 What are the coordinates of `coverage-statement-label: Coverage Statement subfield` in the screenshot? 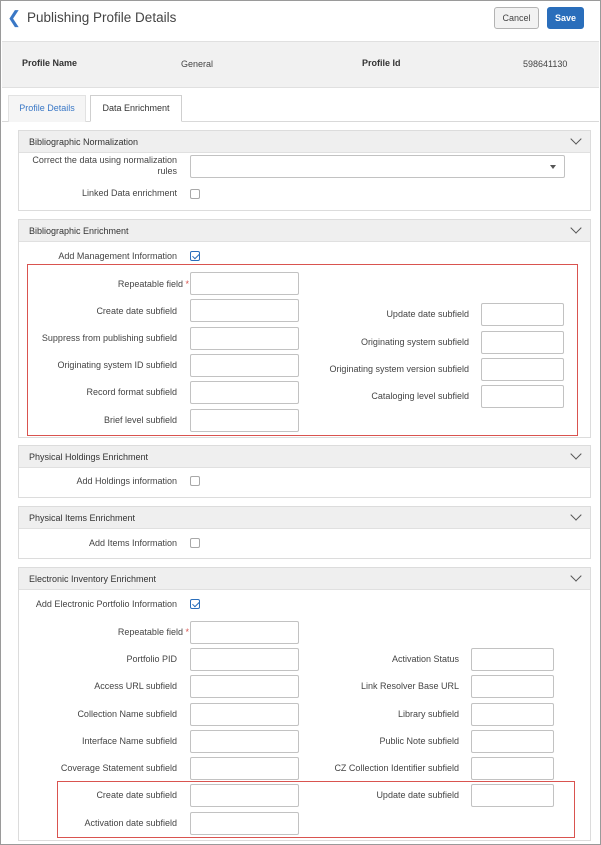 It's located at (118, 768).